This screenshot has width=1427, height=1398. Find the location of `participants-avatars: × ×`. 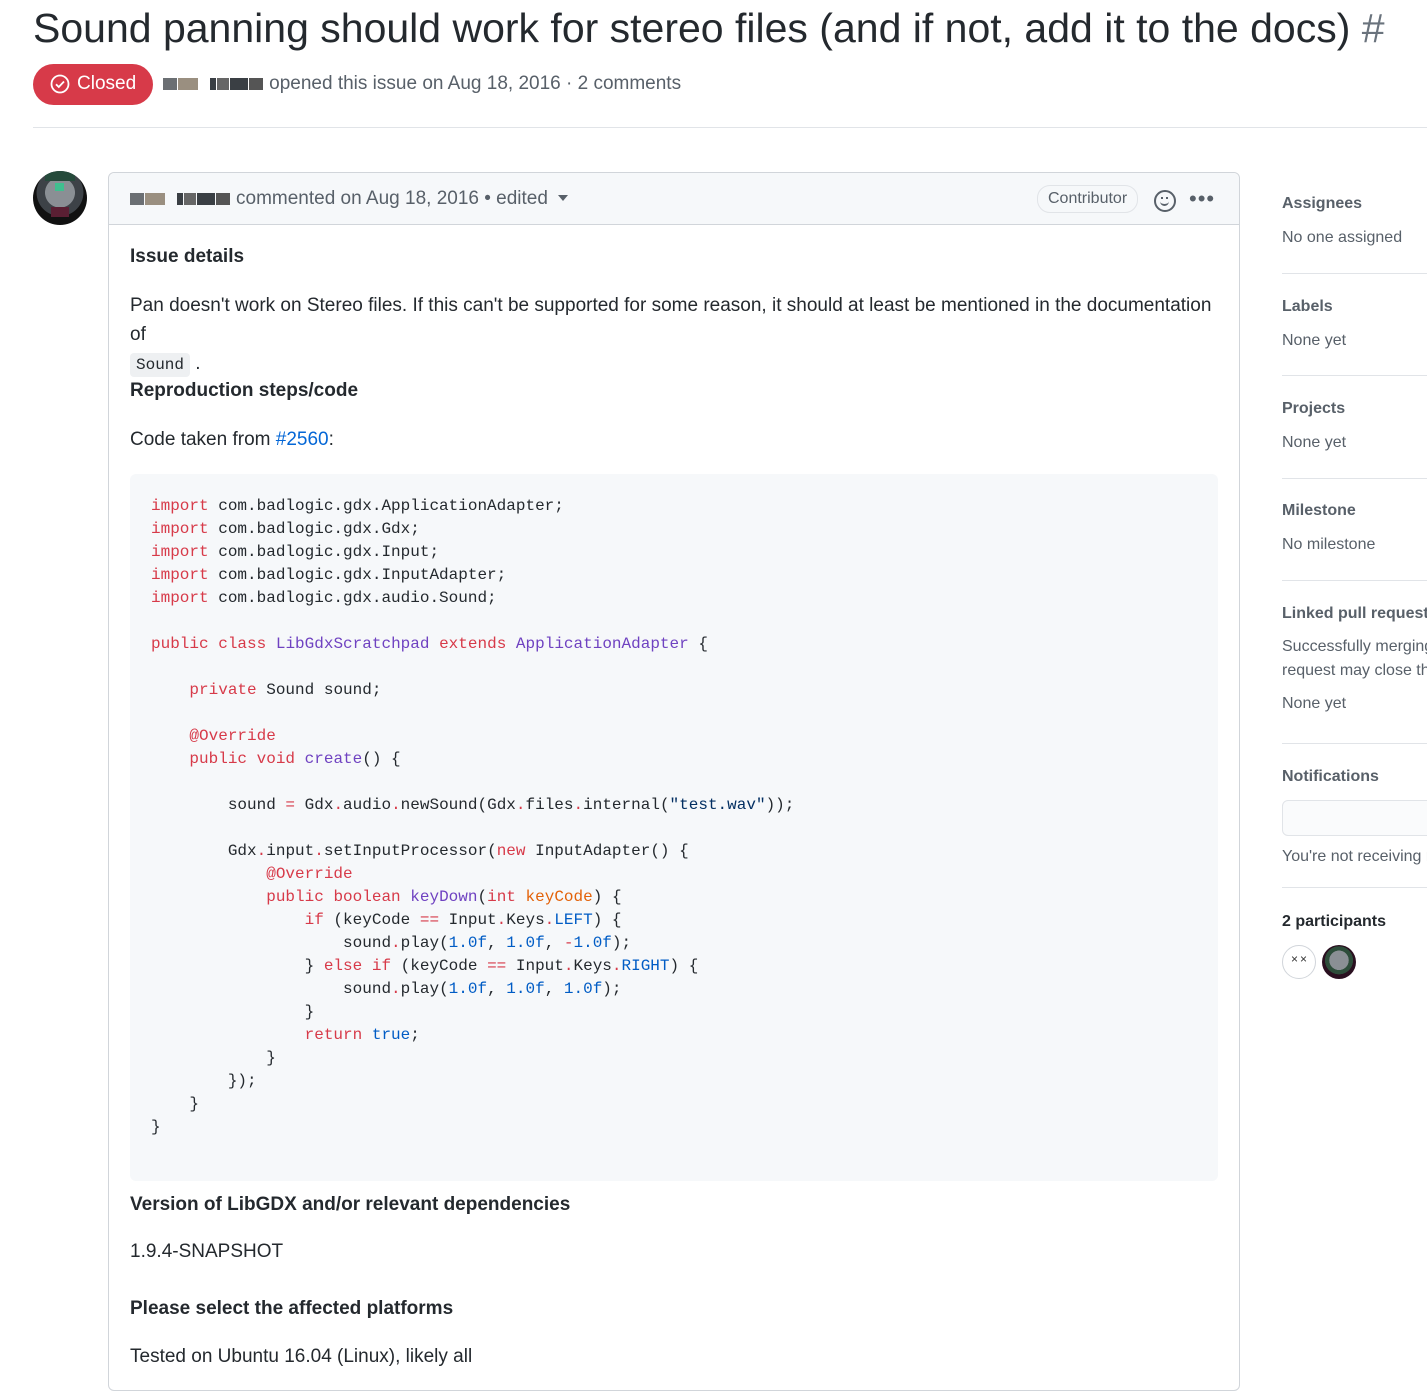

participants-avatars: × × is located at coordinates (1354, 962).